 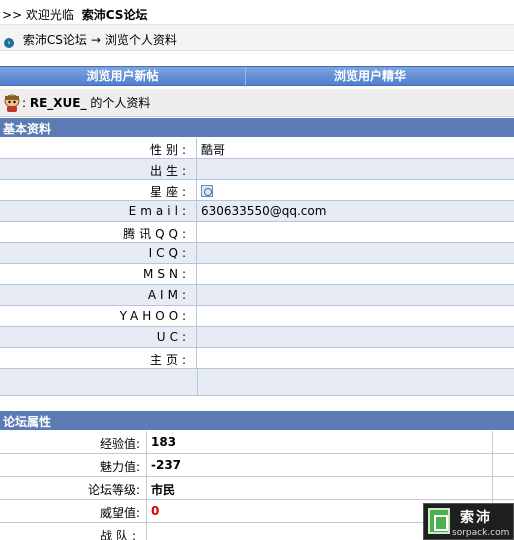 What do you see at coordinates (155, 511) in the screenshot?
I see `row-value: 0` at bounding box center [155, 511].